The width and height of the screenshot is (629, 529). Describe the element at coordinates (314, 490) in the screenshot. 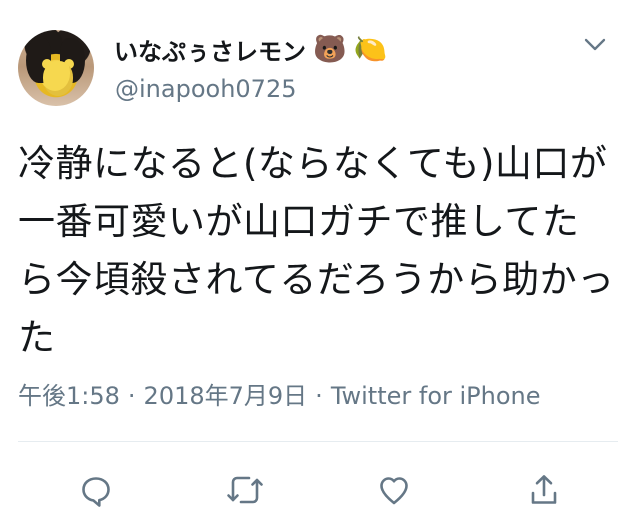

I see `tweet-actions` at that location.